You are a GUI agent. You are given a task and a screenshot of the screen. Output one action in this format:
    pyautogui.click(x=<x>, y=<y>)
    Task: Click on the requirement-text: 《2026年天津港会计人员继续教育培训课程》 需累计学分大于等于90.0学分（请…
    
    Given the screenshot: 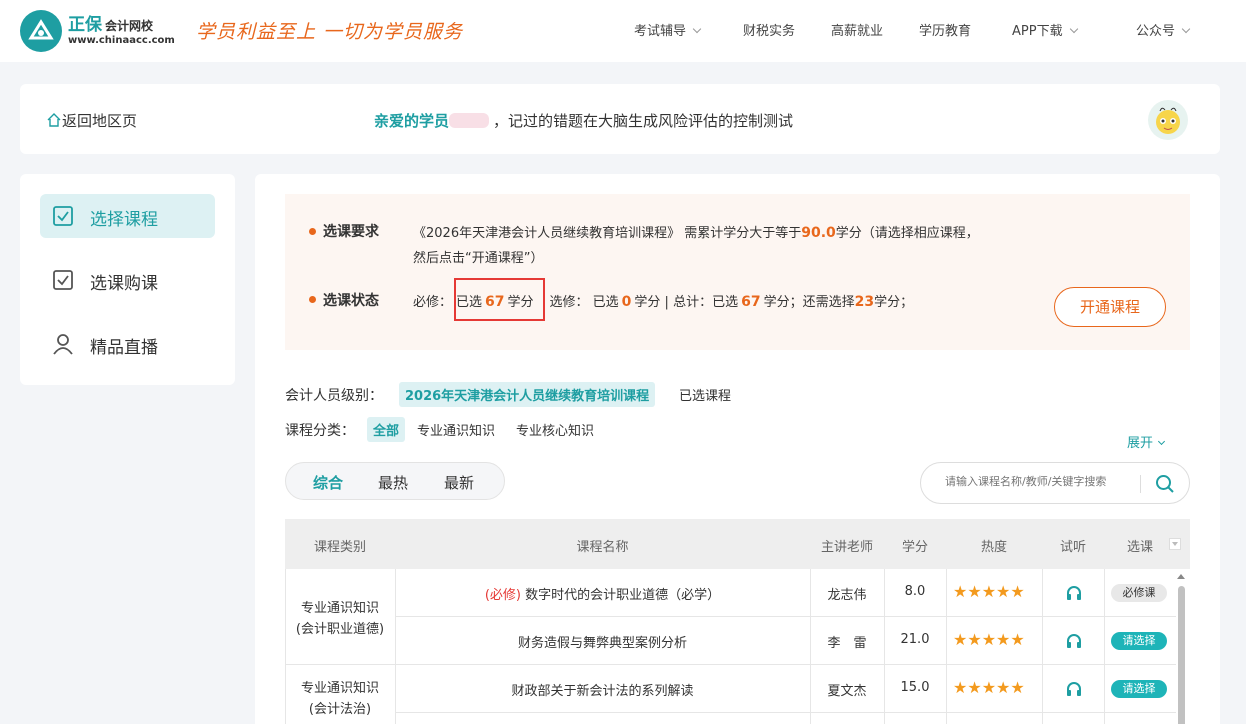 What is the action you would take?
    pyautogui.click(x=696, y=233)
    